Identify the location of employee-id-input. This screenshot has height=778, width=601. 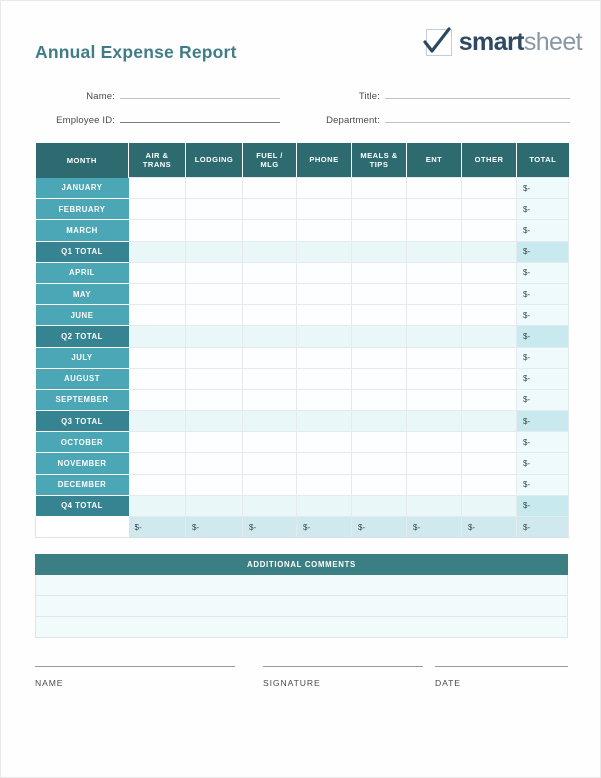
(200, 116).